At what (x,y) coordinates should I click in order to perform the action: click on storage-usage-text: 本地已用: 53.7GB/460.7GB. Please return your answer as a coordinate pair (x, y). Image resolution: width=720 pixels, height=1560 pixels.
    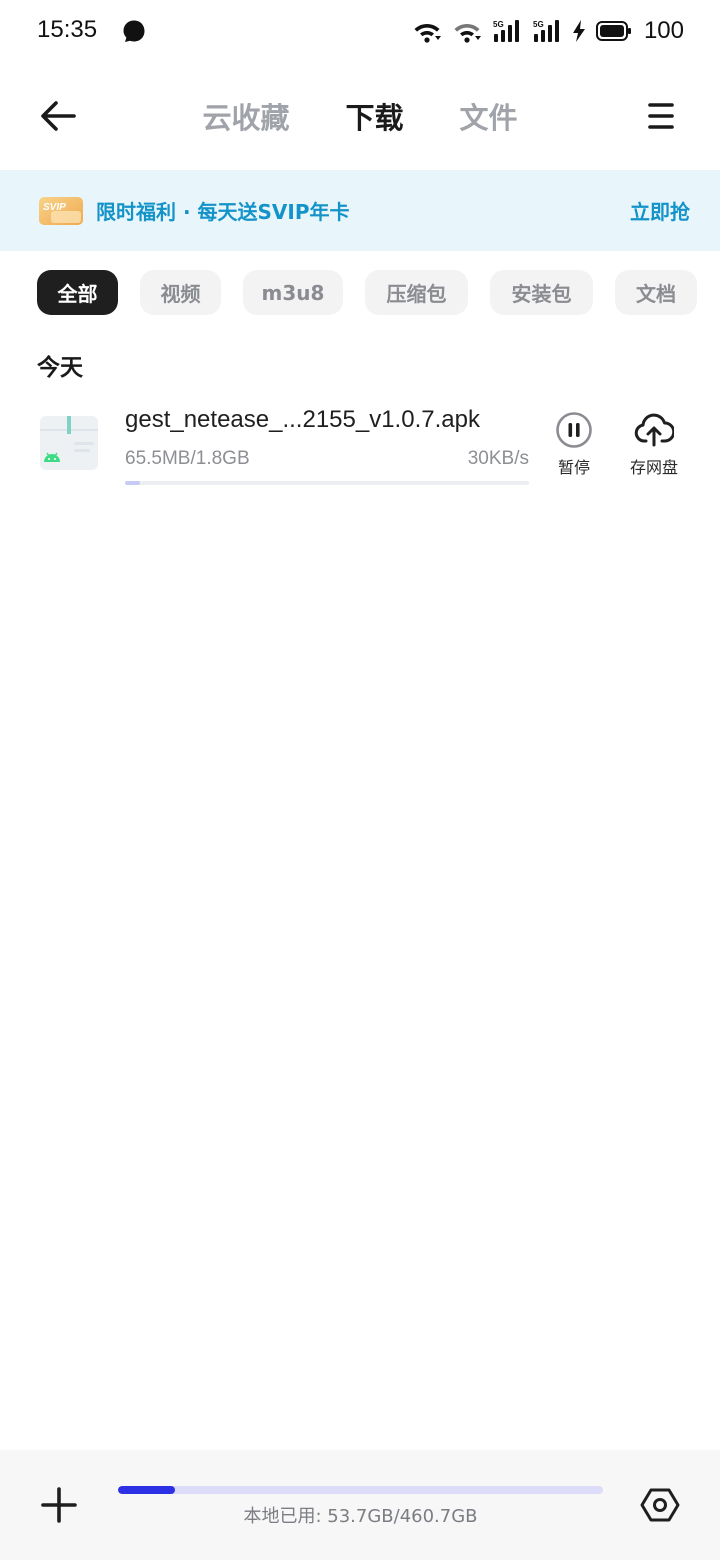
    Looking at the image, I should click on (360, 1516).